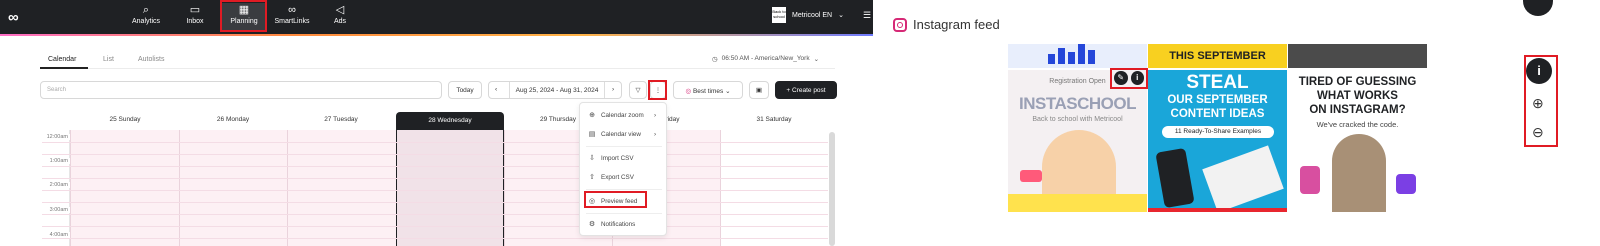 The image size is (1600, 246). I want to click on post-heading: STEAL, so click(1217, 82).